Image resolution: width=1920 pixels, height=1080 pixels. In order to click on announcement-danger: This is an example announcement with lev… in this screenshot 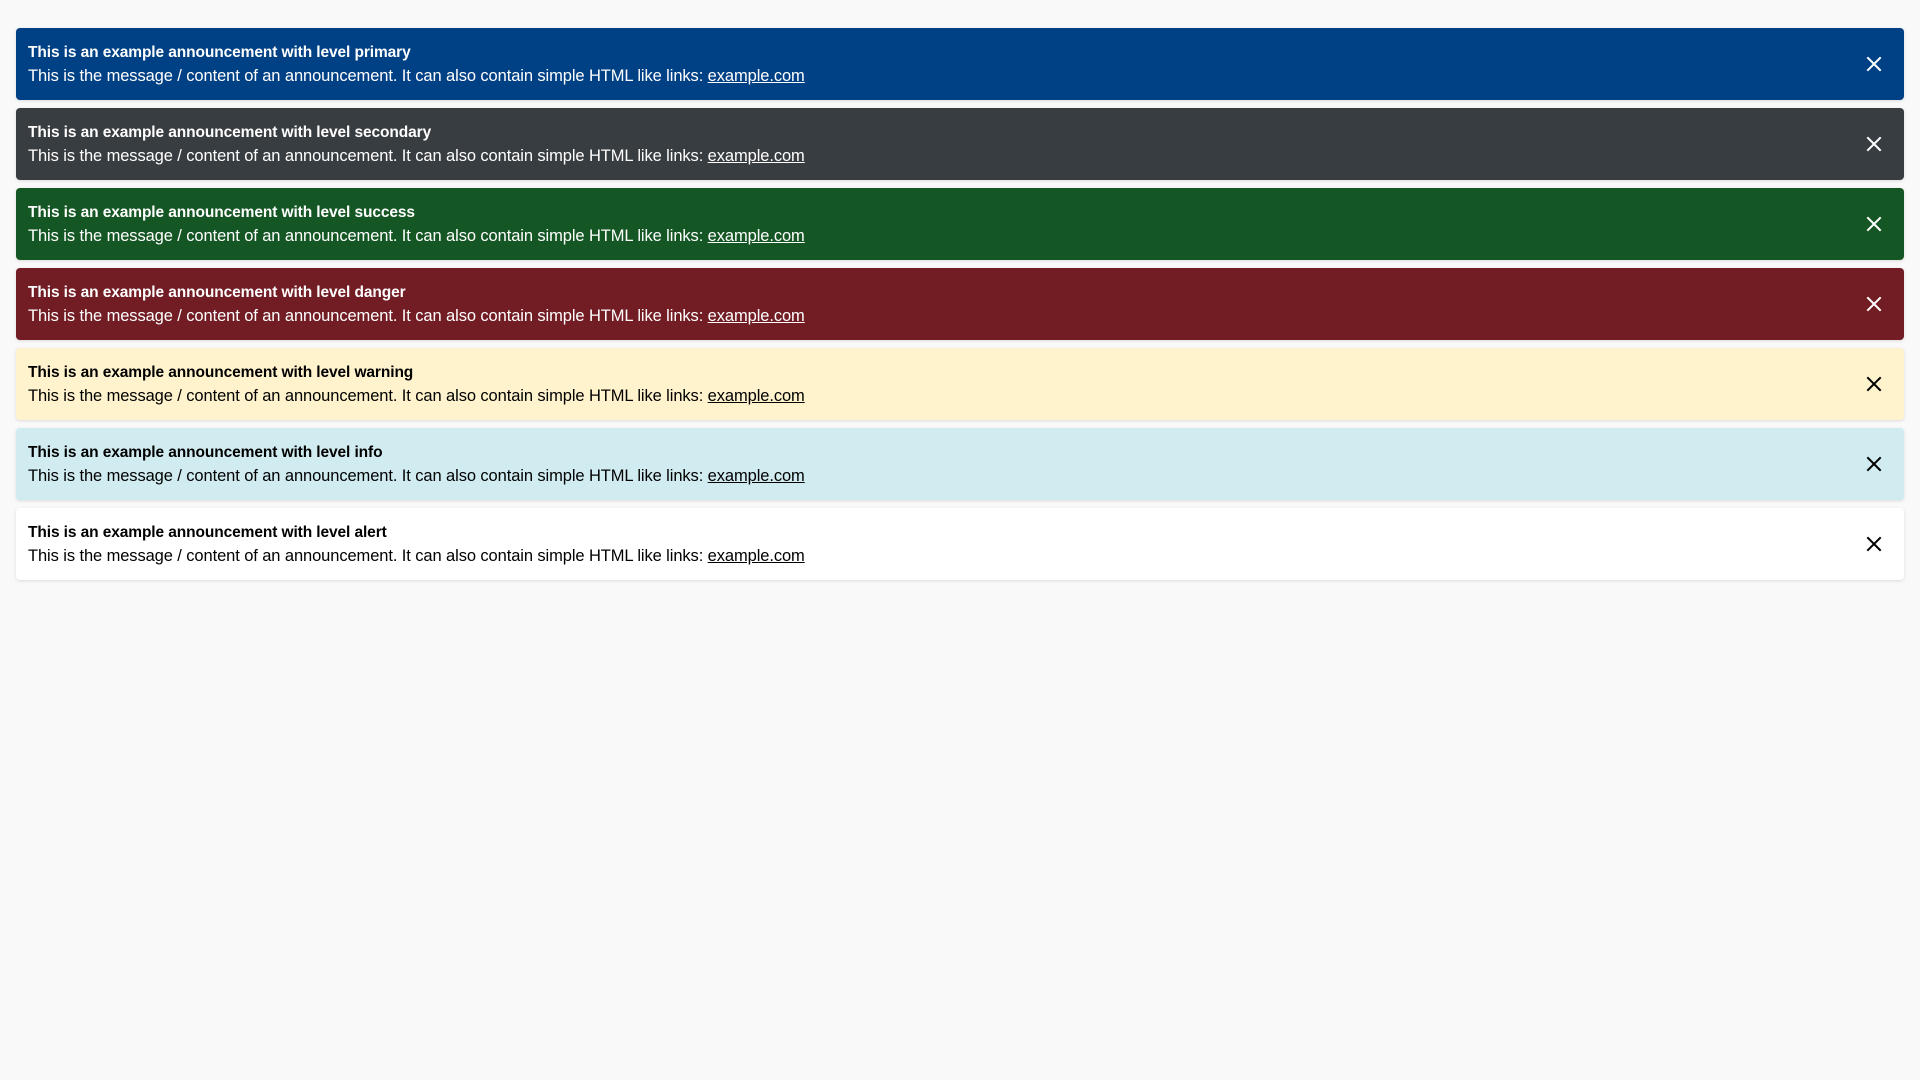, I will do `click(960, 304)`.